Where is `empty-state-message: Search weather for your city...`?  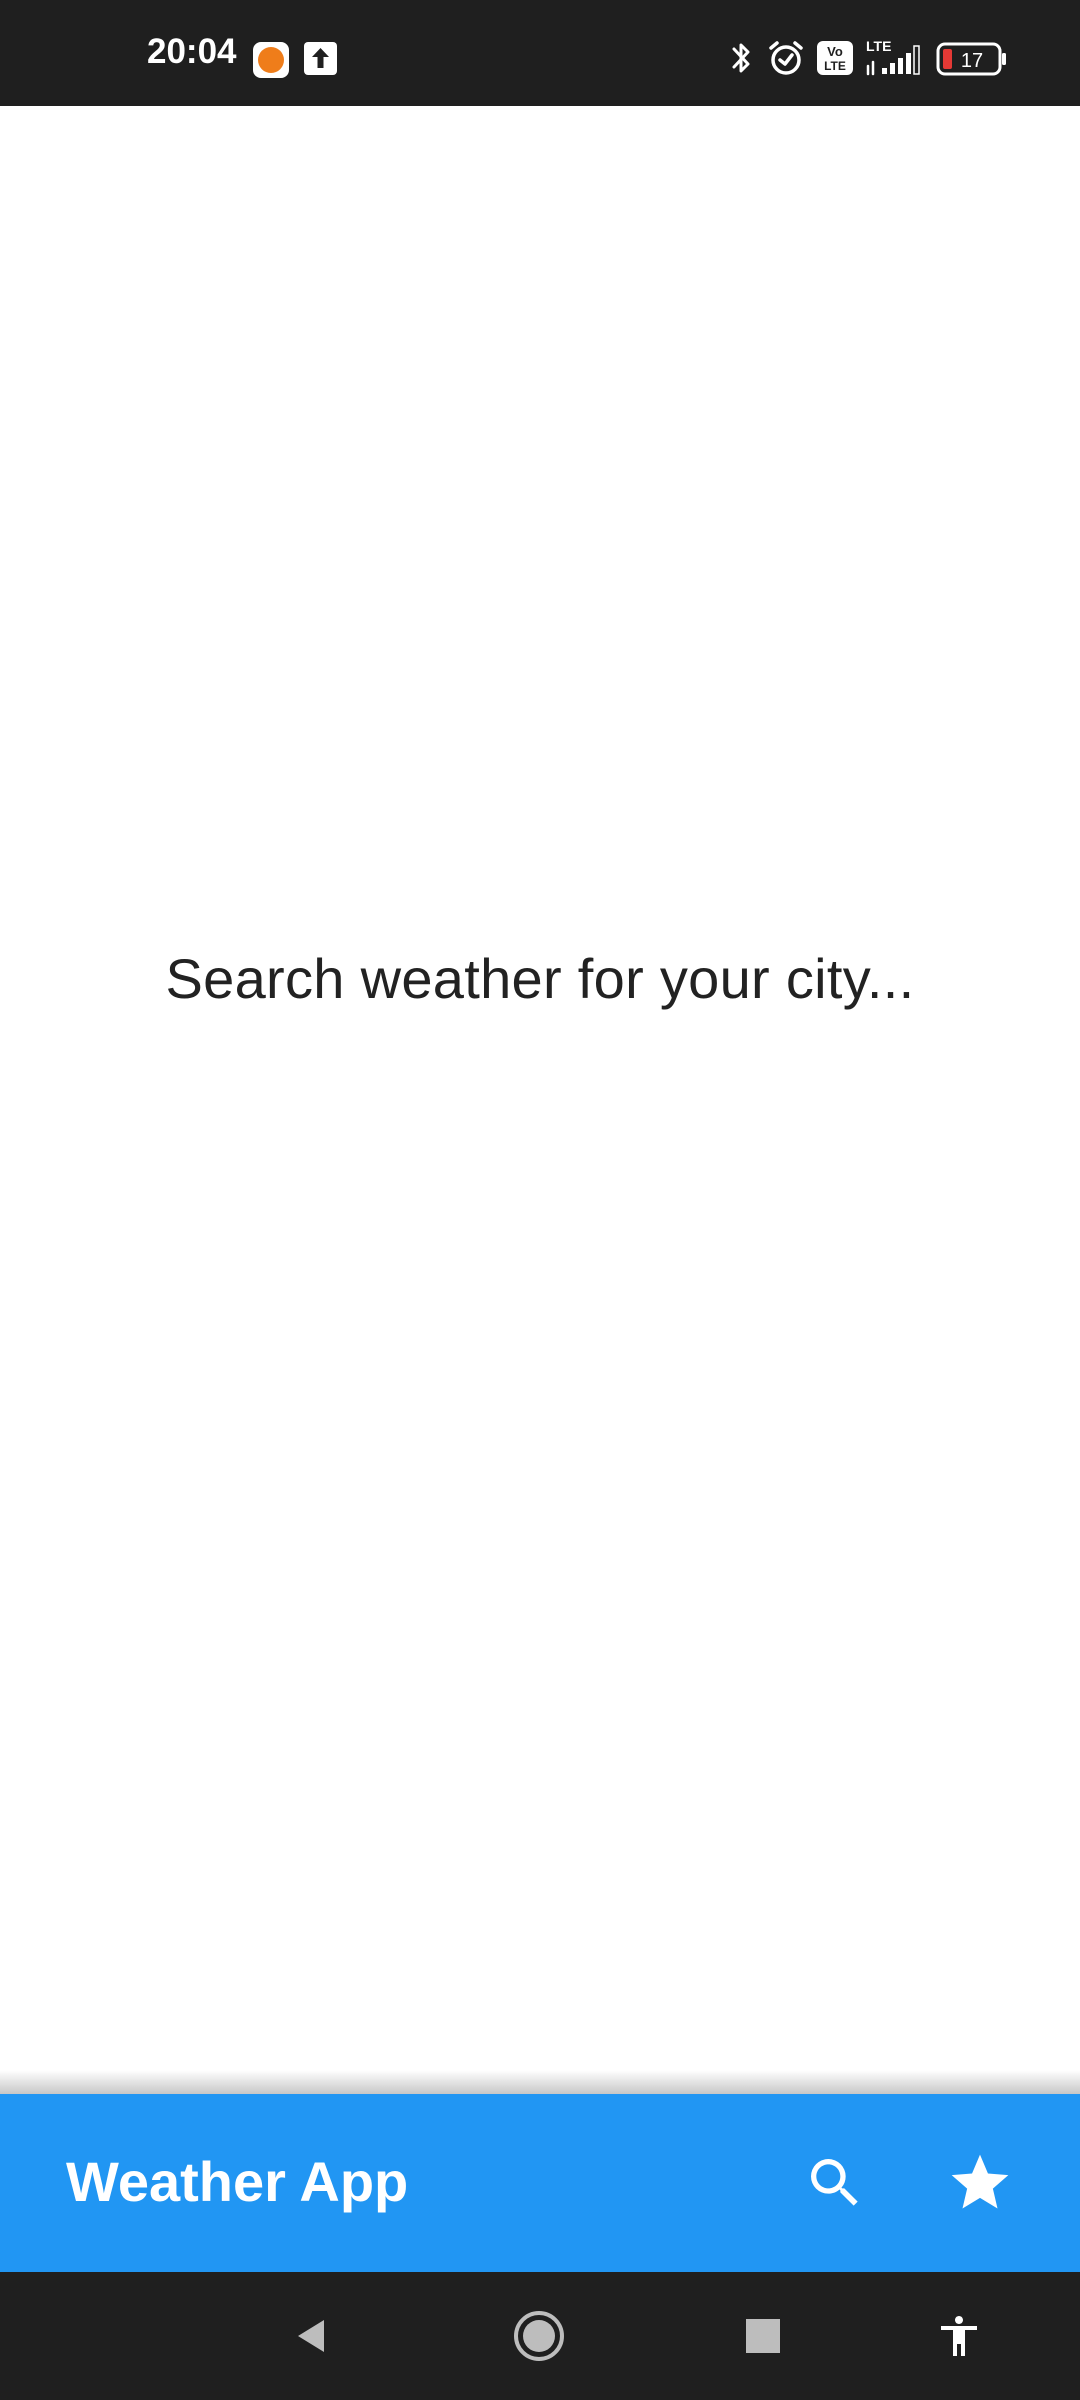
empty-state-message: Search weather for your city... is located at coordinates (540, 978).